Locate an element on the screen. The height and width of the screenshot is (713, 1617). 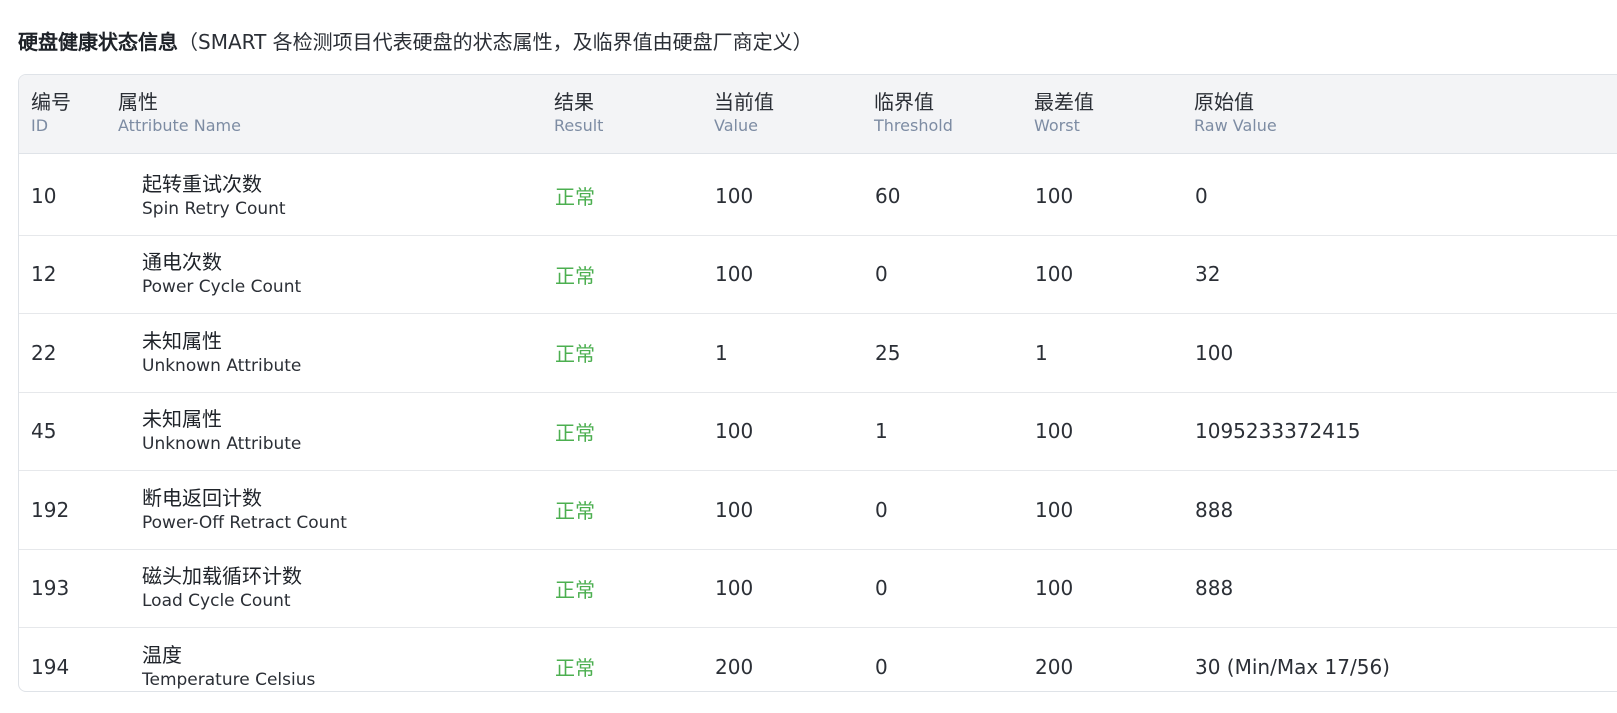
header-id: 编号 ID is located at coordinates (51, 113).